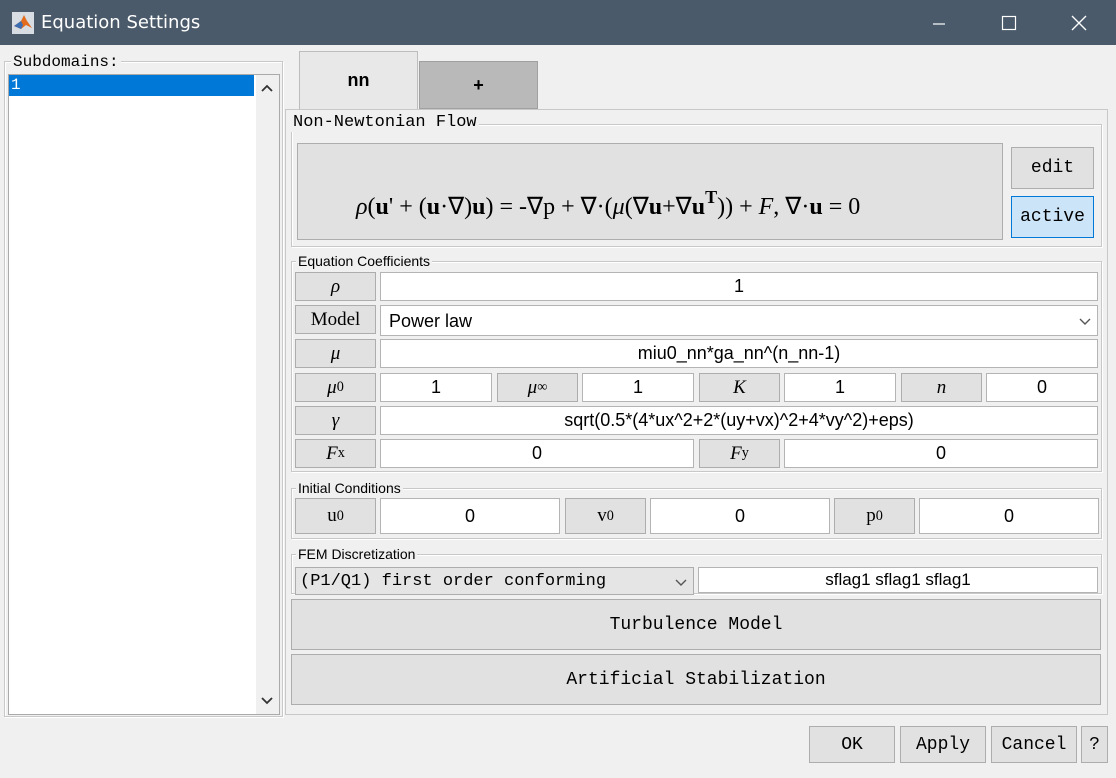 Image resolution: width=1116 pixels, height=778 pixels. Describe the element at coordinates (332, 387) in the screenshot. I see `mu0-symbol: μ` at that location.